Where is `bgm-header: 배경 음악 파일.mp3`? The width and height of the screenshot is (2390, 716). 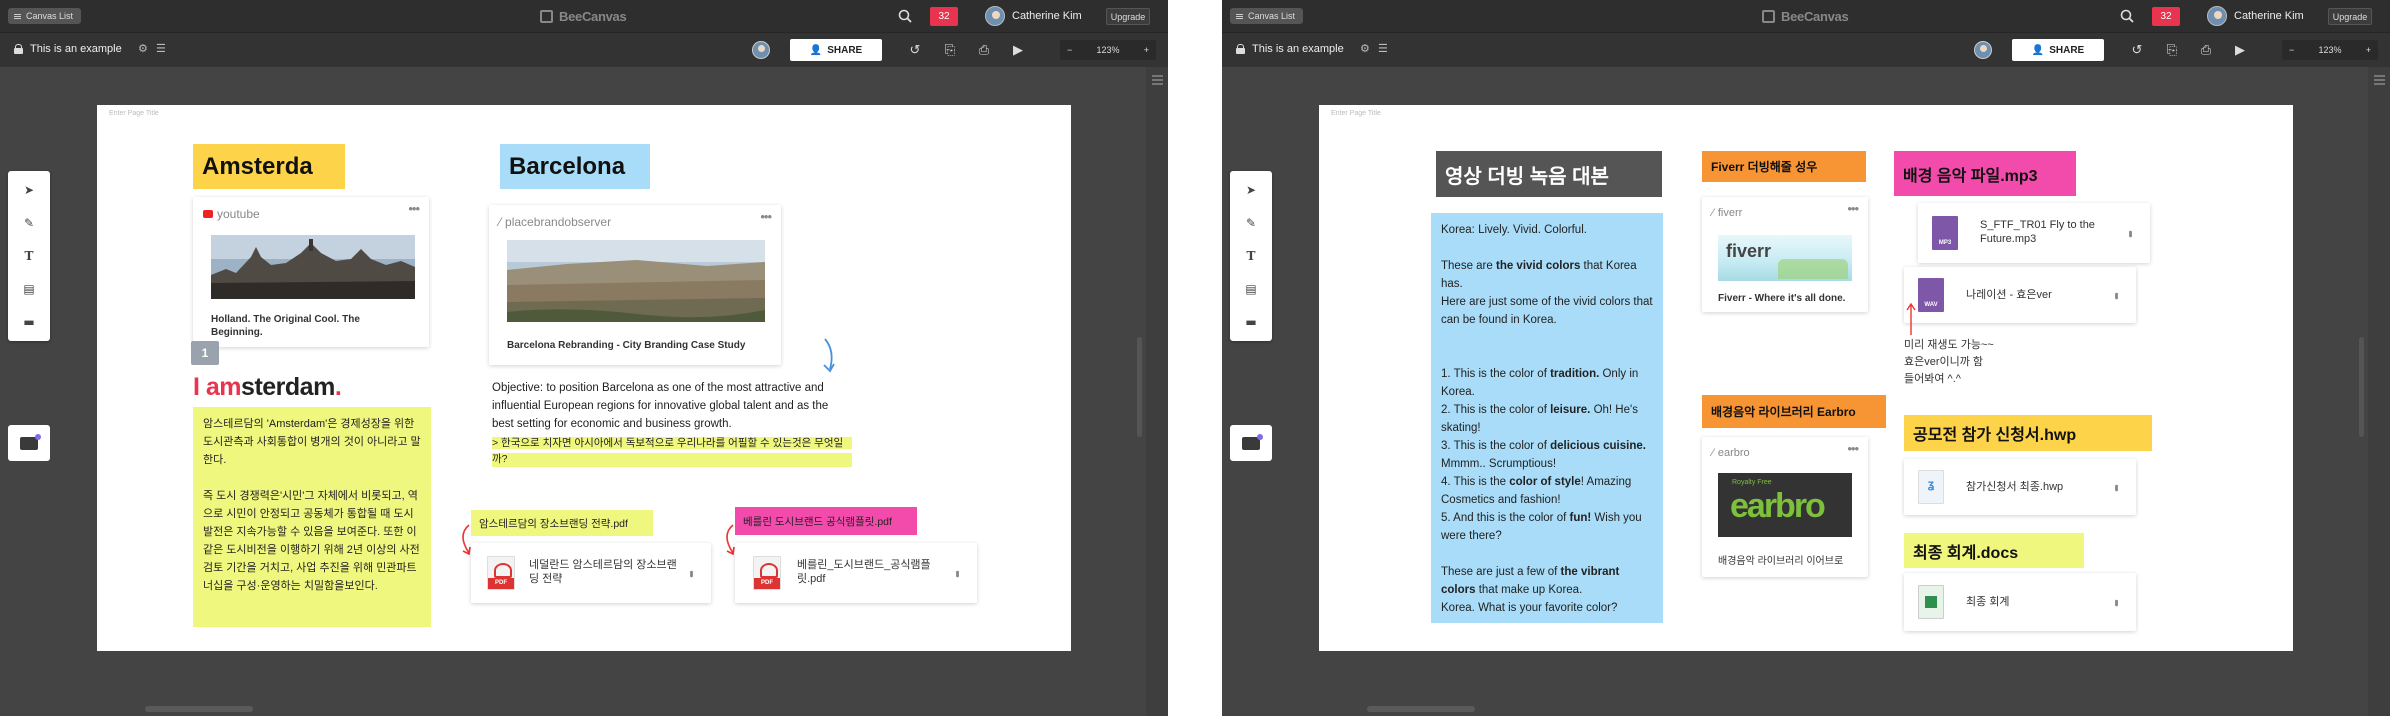
bgm-header: 배경 음악 파일.mp3 is located at coordinates (1985, 173).